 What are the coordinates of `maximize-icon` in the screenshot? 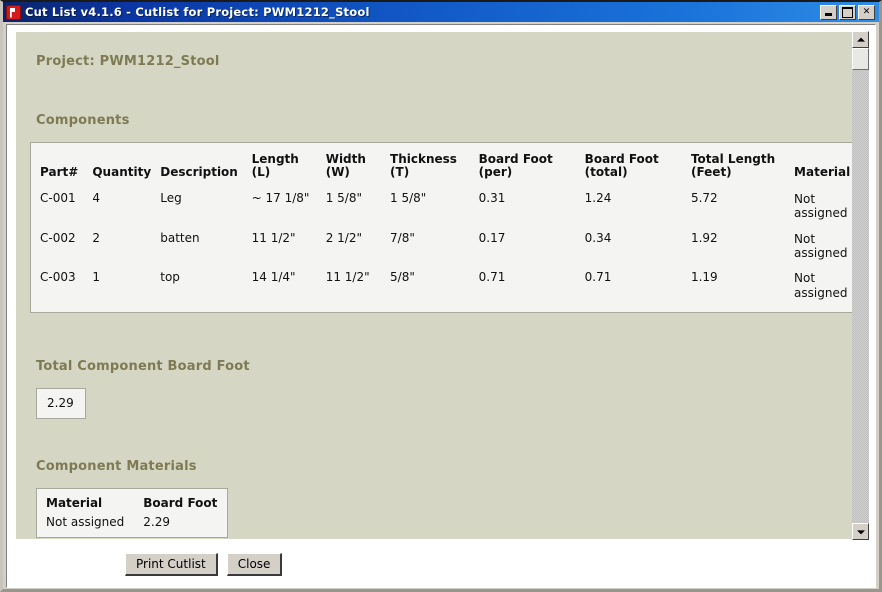 It's located at (847, 12).